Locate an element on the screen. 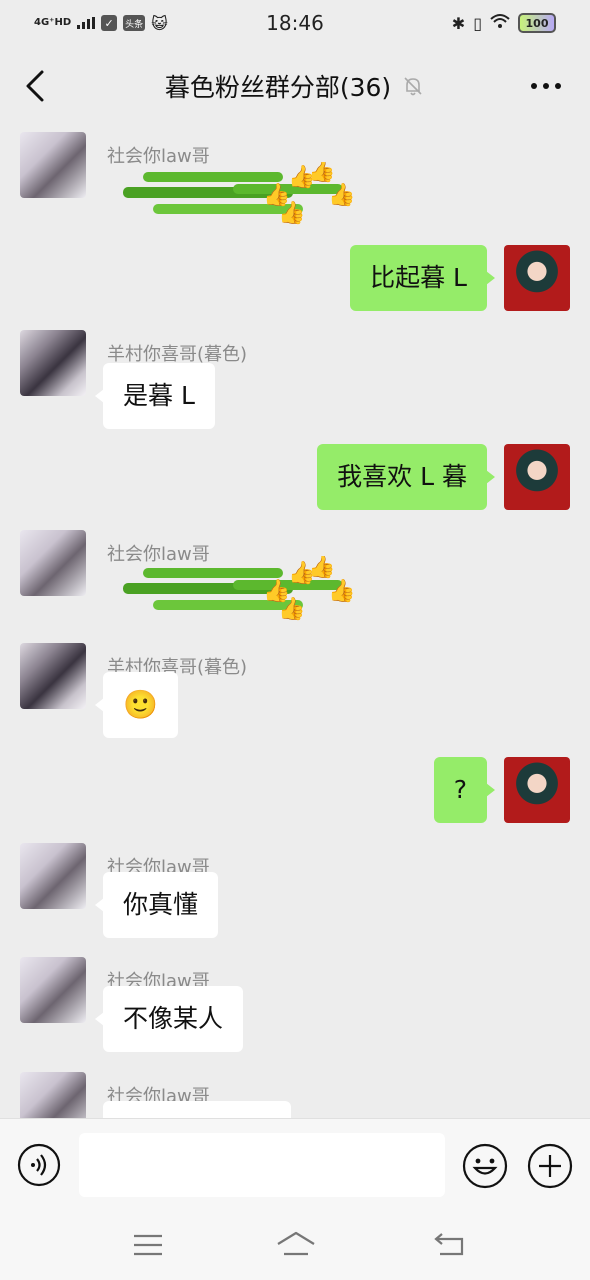 The image size is (590, 1280). chat-title: 暮色粉丝群分部(36) is located at coordinates (278, 87).